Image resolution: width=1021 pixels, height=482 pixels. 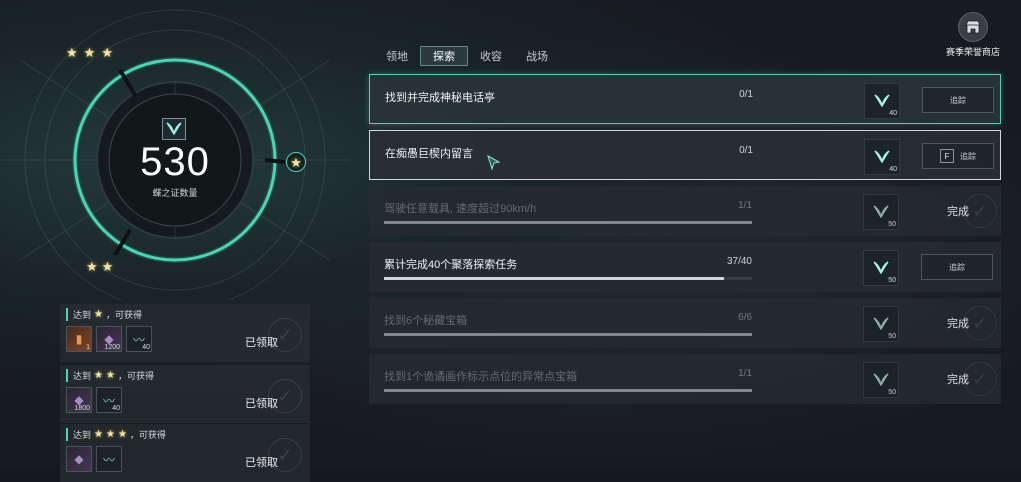 What do you see at coordinates (972, 52) in the screenshot?
I see `shop-label: 赛季荣誉商店` at bounding box center [972, 52].